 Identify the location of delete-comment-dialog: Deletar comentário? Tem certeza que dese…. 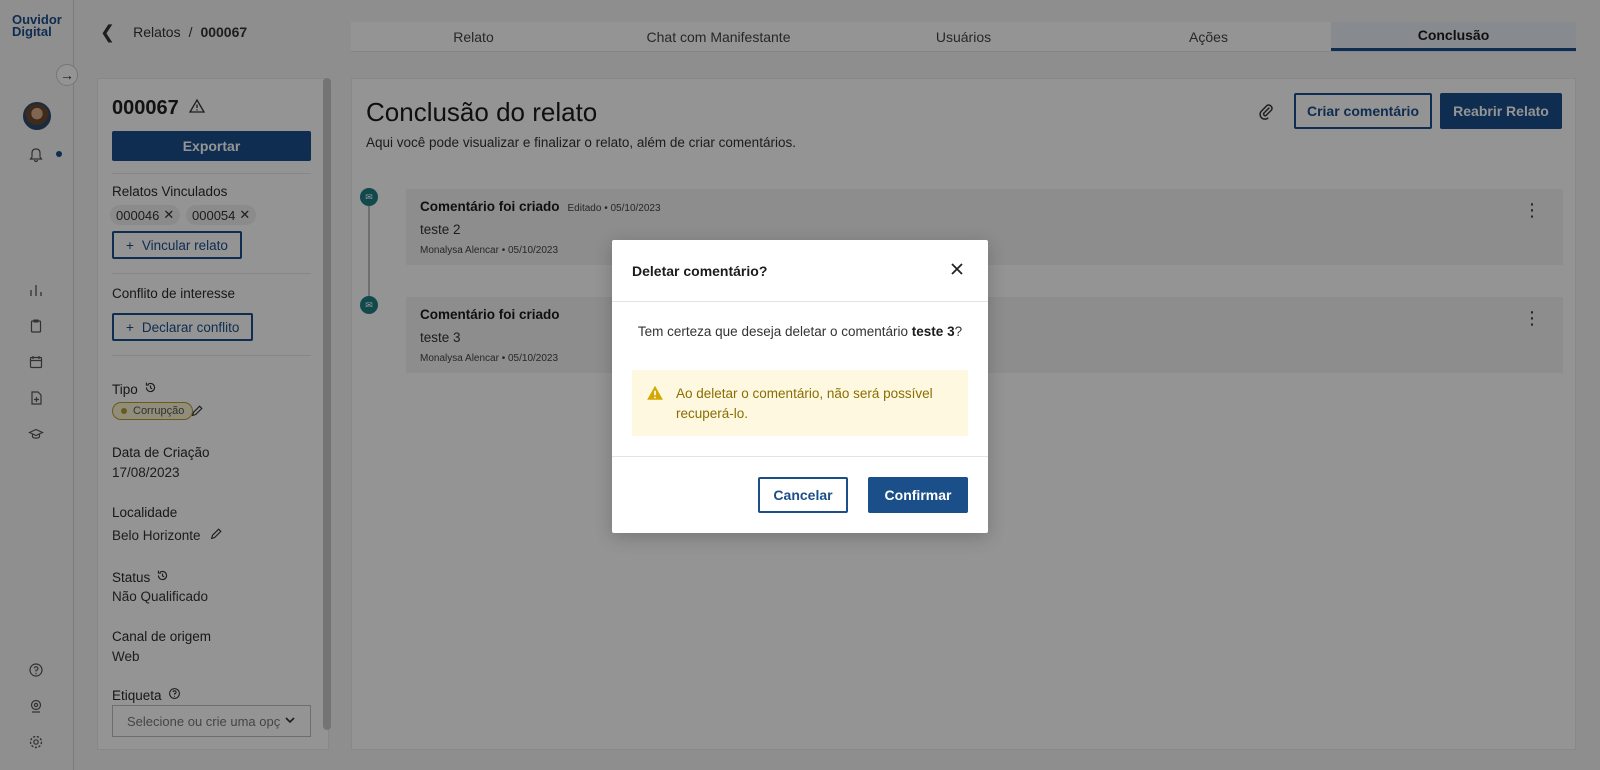
(800, 386).